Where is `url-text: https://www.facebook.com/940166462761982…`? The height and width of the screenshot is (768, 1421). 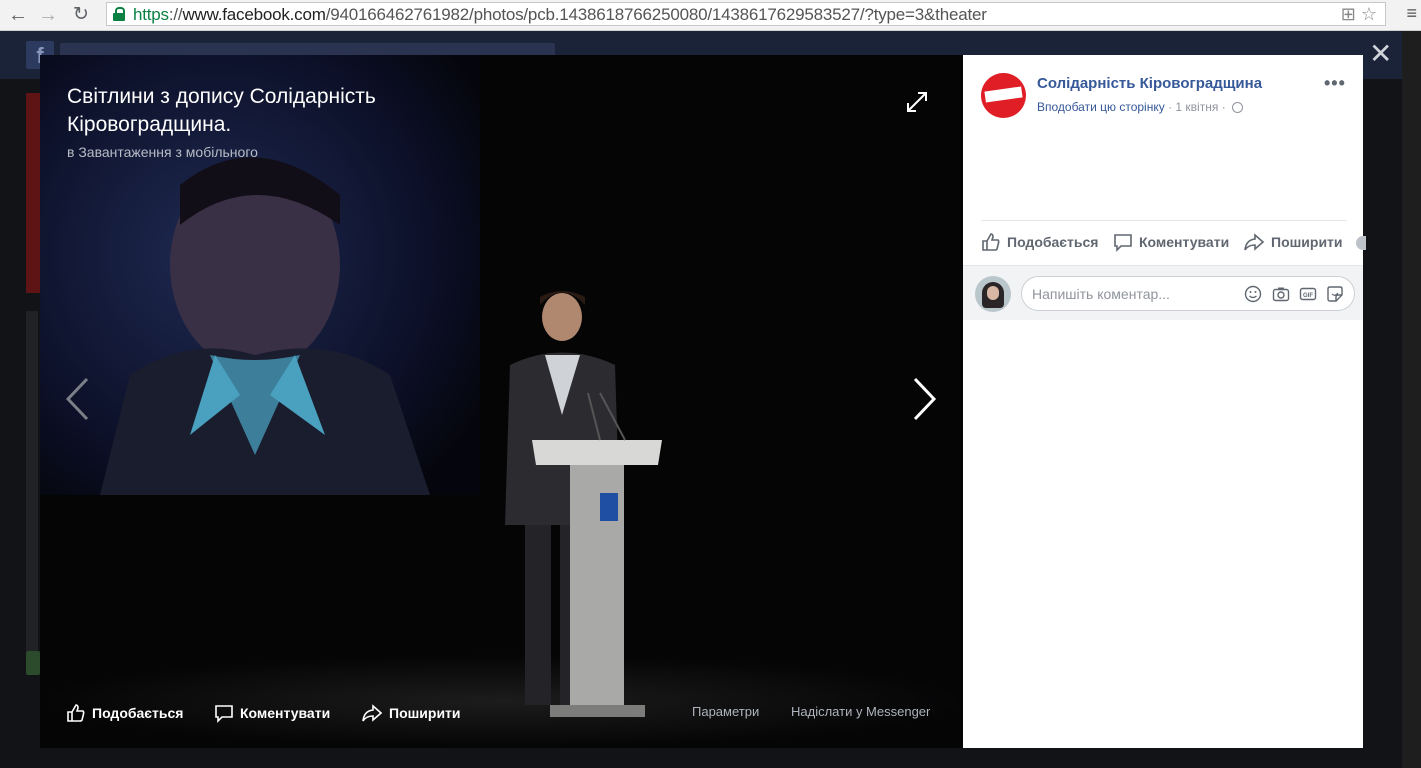 url-text: https://www.facebook.com/940166462761982… is located at coordinates (560, 14).